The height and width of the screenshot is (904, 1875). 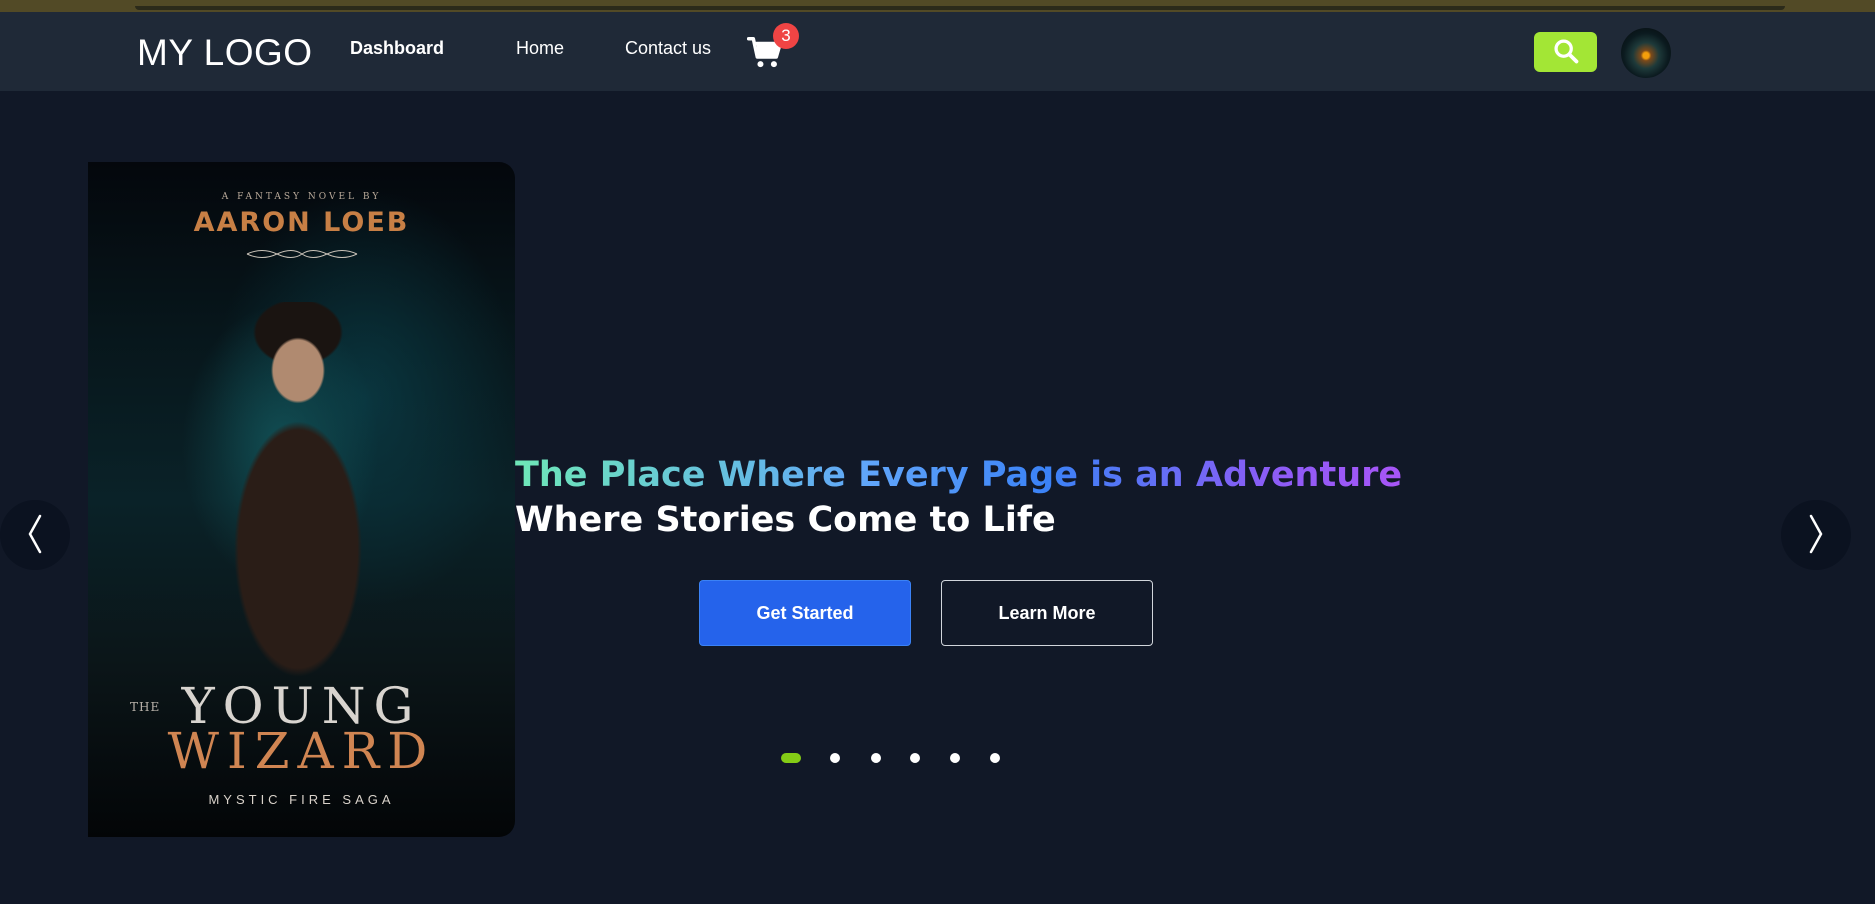 What do you see at coordinates (937, 6) in the screenshot?
I see `top-border-strip` at bounding box center [937, 6].